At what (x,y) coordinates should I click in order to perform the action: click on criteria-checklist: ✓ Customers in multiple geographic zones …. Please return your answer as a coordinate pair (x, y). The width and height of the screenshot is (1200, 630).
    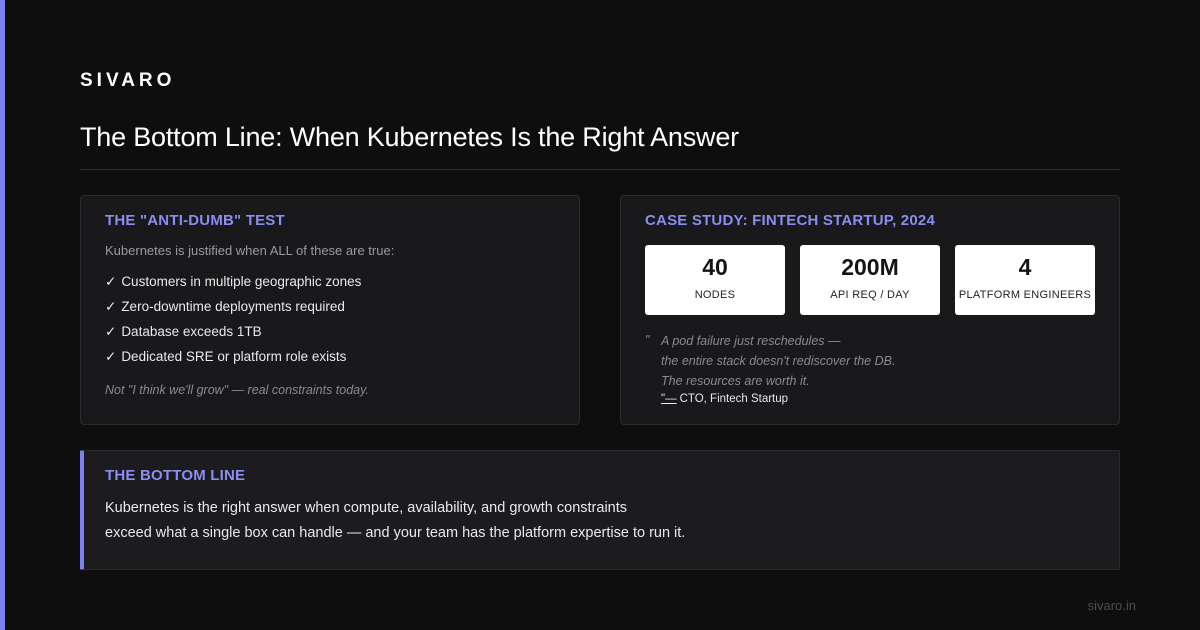
    Looking at the image, I should click on (233, 323).